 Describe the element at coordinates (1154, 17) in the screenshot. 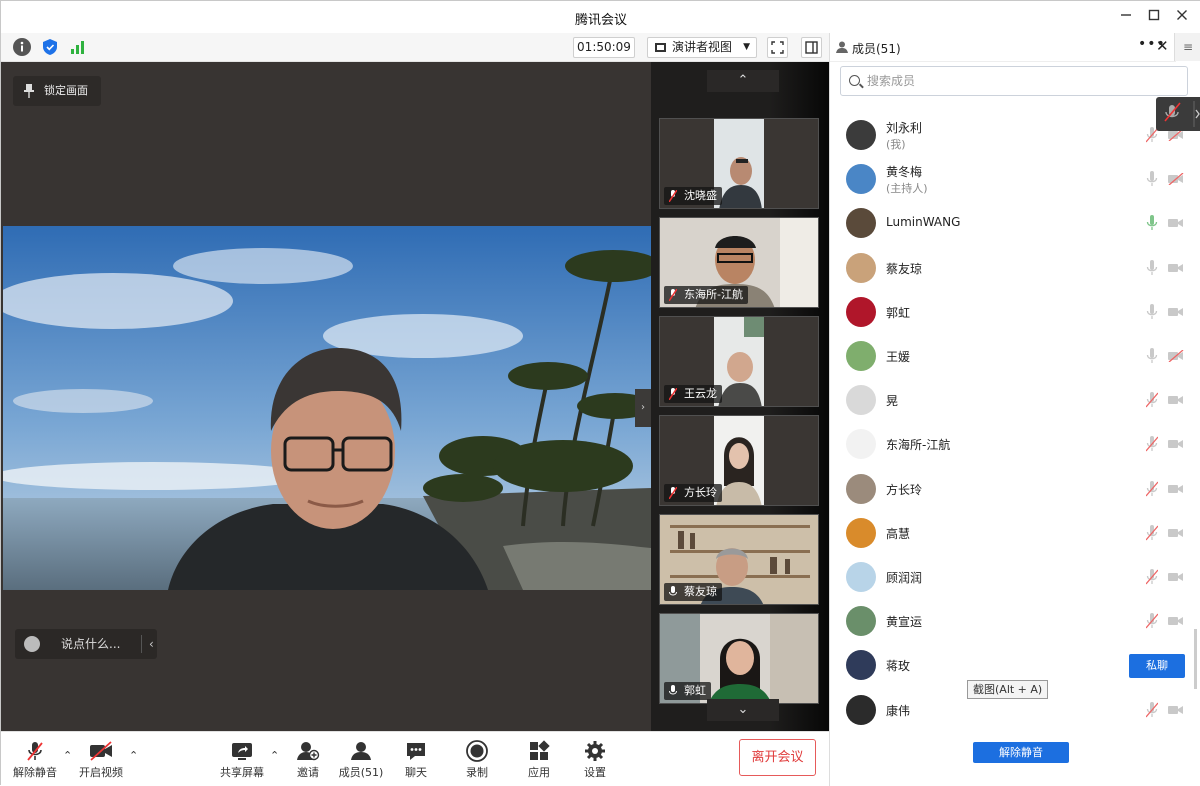

I see `maximize-button` at that location.